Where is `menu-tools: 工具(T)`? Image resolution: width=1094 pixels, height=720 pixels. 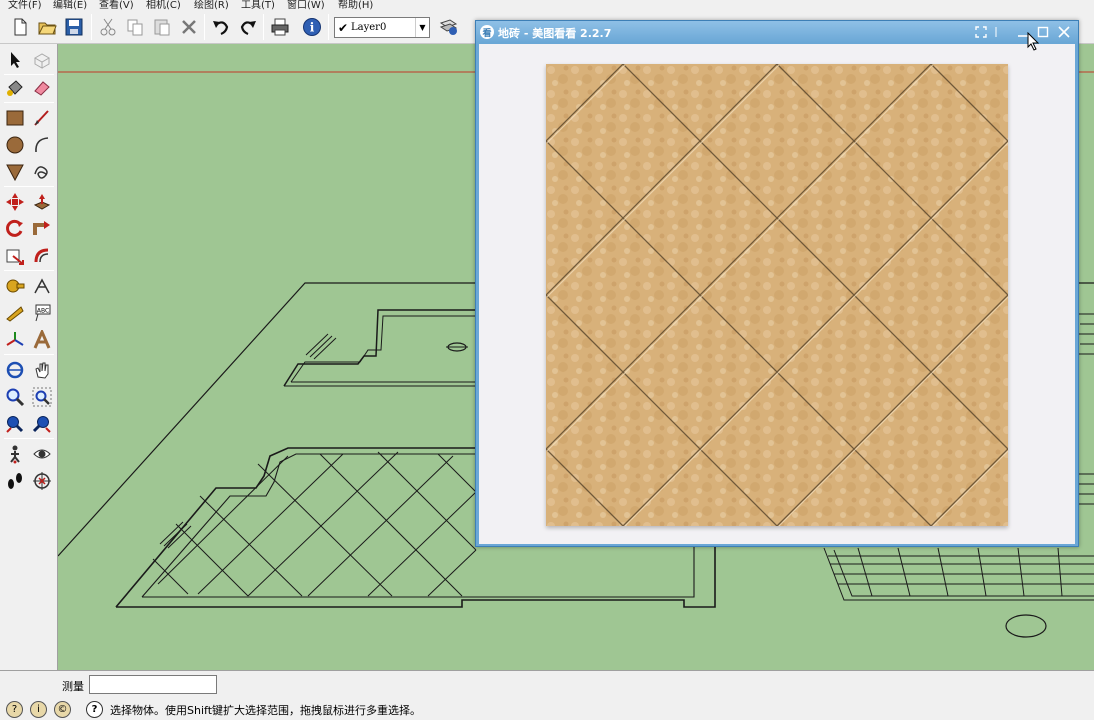
menu-tools: 工具(T) is located at coordinates (258, 5).